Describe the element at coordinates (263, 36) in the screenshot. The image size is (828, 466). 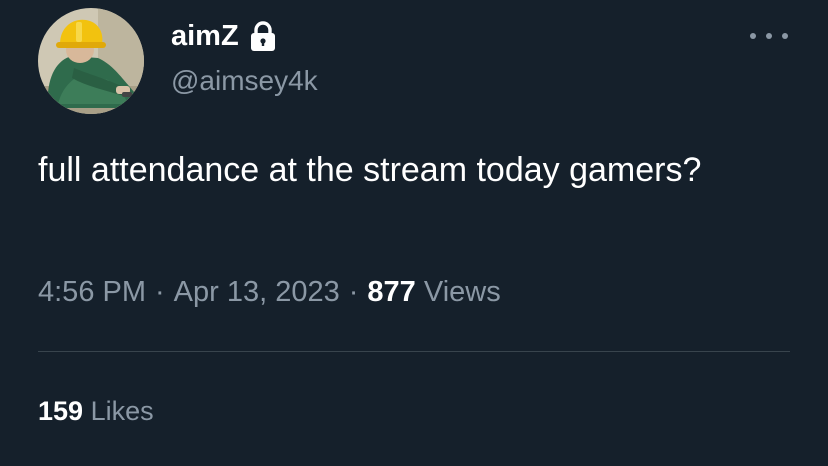
I see `lock-icon` at that location.